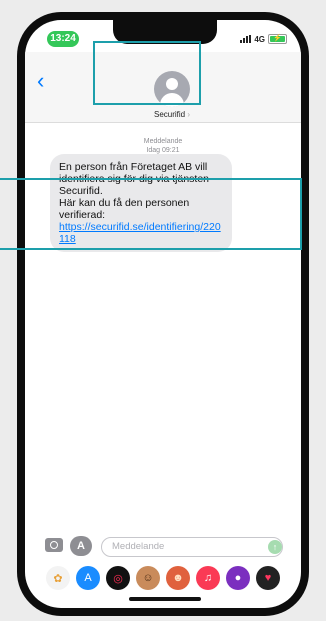 This screenshot has width=326, height=621. Describe the element at coordinates (147, 73) in the screenshot. I see `contact-highlight-box` at that location.